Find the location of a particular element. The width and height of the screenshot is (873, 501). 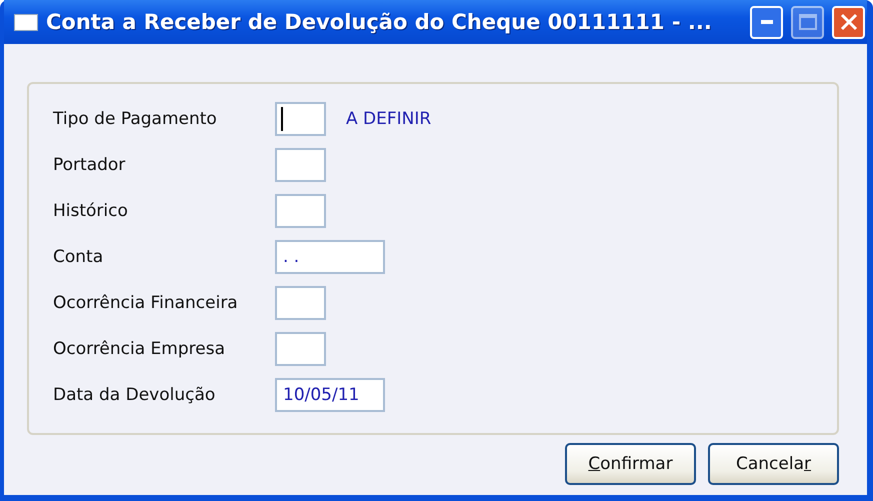

maximize-button is located at coordinates (807, 22).